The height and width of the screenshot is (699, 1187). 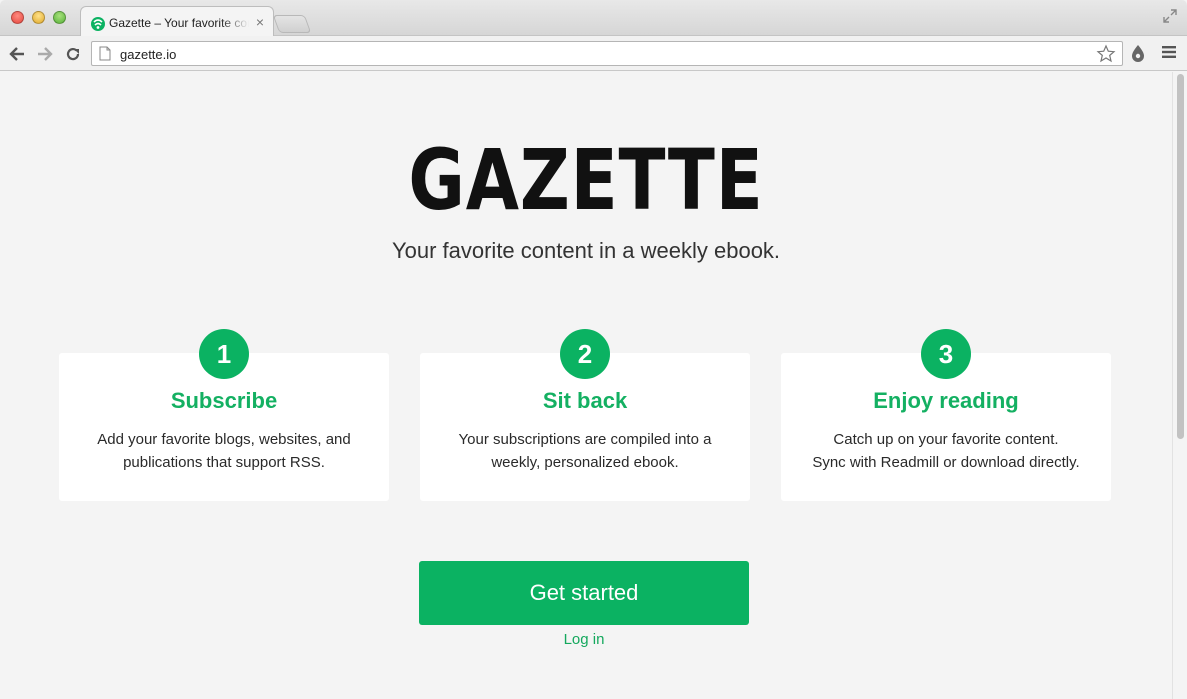 What do you see at coordinates (1170, 16) in the screenshot?
I see `fullscreen-icon` at bounding box center [1170, 16].